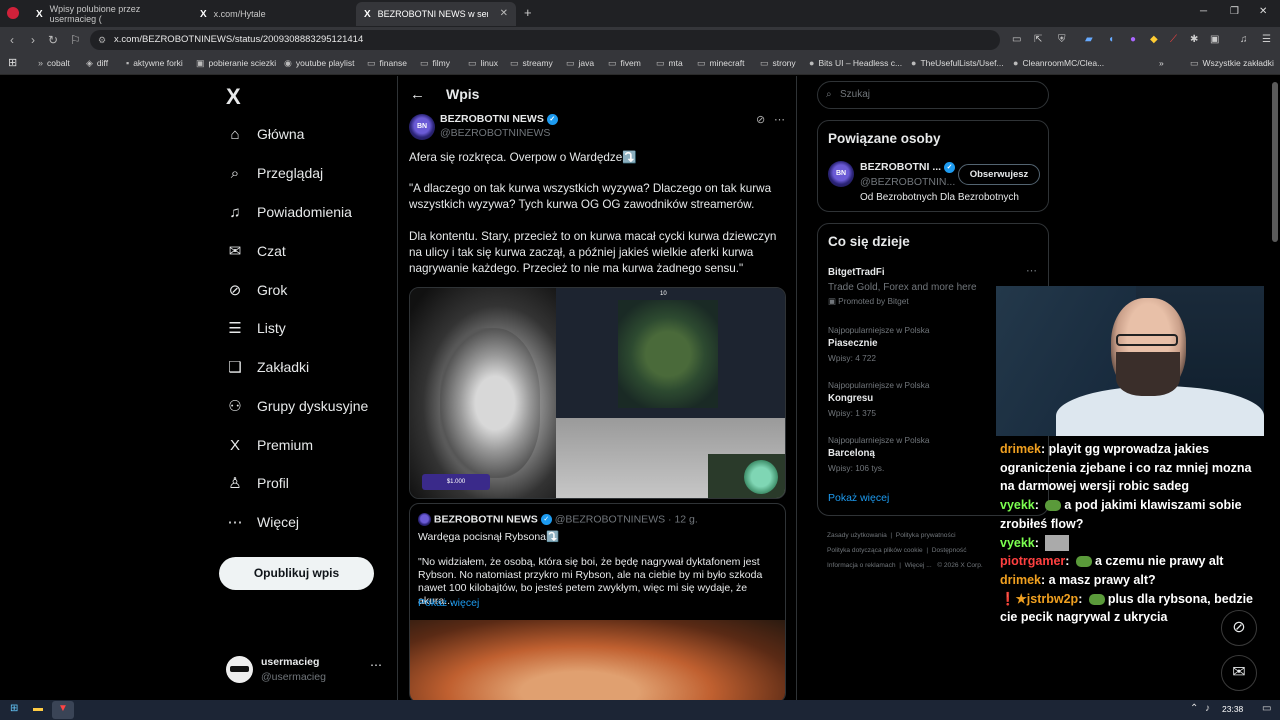 This screenshot has width=1280, height=720. Describe the element at coordinates (387, 63) in the screenshot. I see `bookmark-folder: ▭ finanse` at that location.